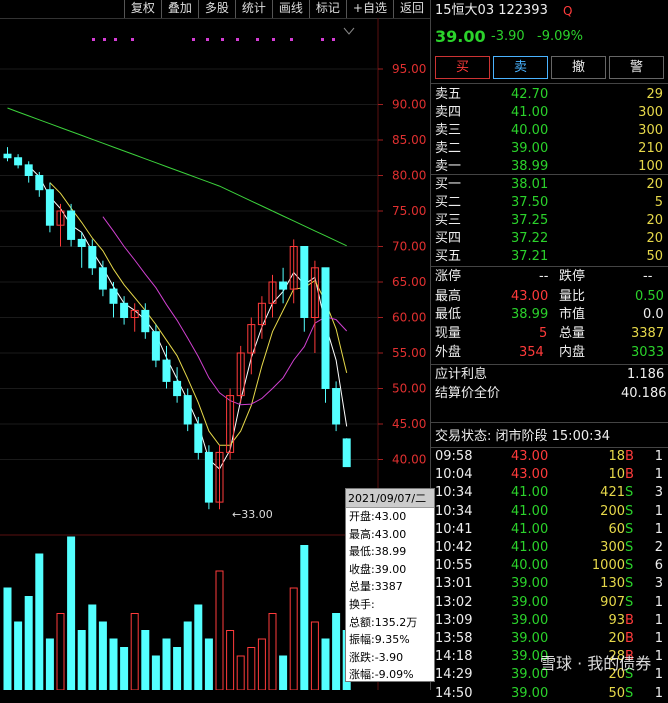 This screenshot has width=668, height=703. What do you see at coordinates (409, 211) in the screenshot?
I see `price-tick-label: 75.00` at bounding box center [409, 211].